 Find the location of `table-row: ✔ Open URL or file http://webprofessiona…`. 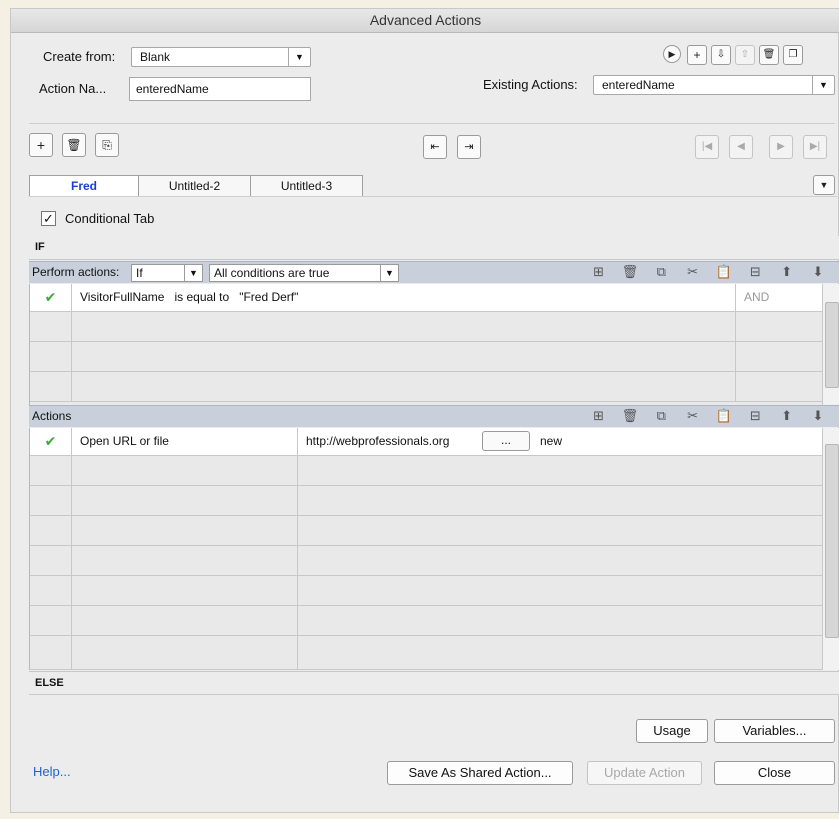

table-row: ✔ Open URL or file http://webprofessiona… is located at coordinates (426, 442).